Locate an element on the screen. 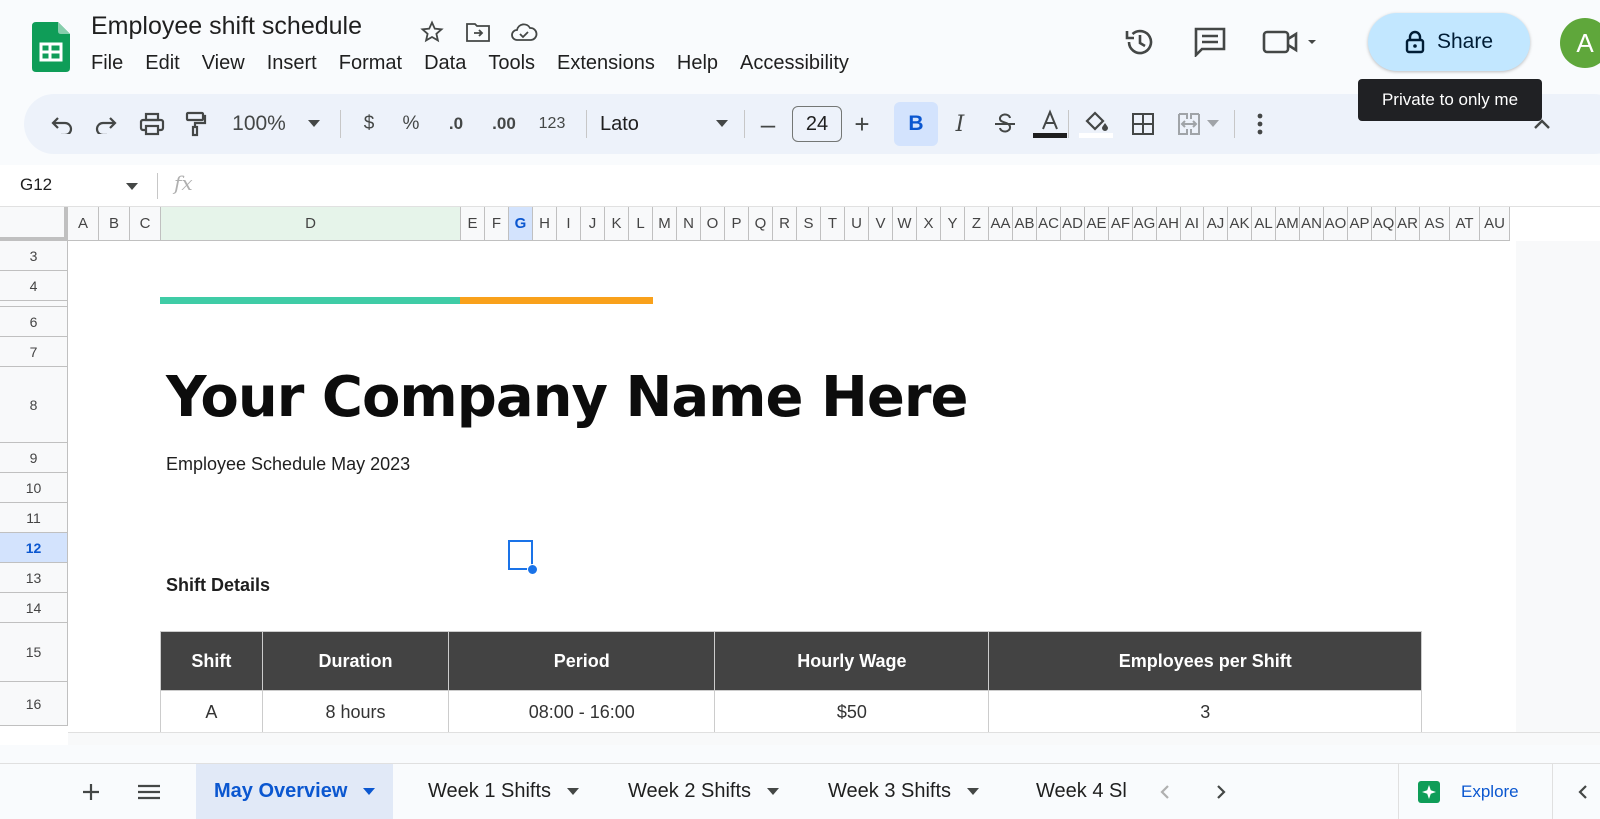 This screenshot has height=819, width=1600. row-header-8: 8 is located at coordinates (34, 405).